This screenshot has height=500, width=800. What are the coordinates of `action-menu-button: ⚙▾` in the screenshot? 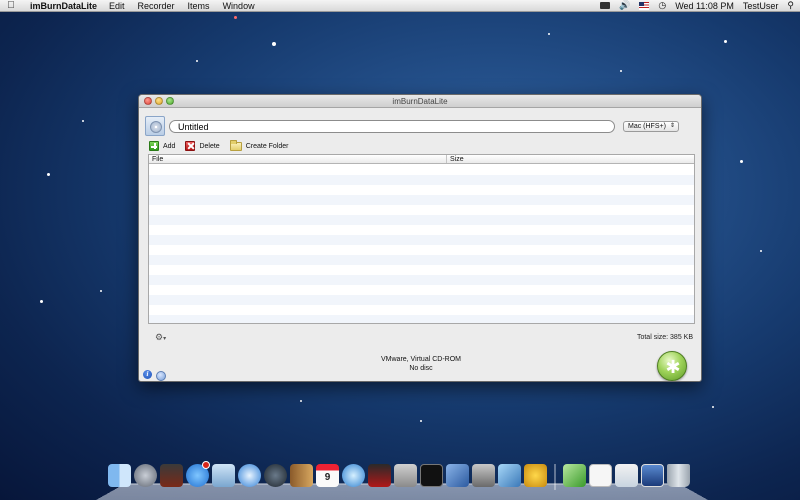 It's located at (160, 337).